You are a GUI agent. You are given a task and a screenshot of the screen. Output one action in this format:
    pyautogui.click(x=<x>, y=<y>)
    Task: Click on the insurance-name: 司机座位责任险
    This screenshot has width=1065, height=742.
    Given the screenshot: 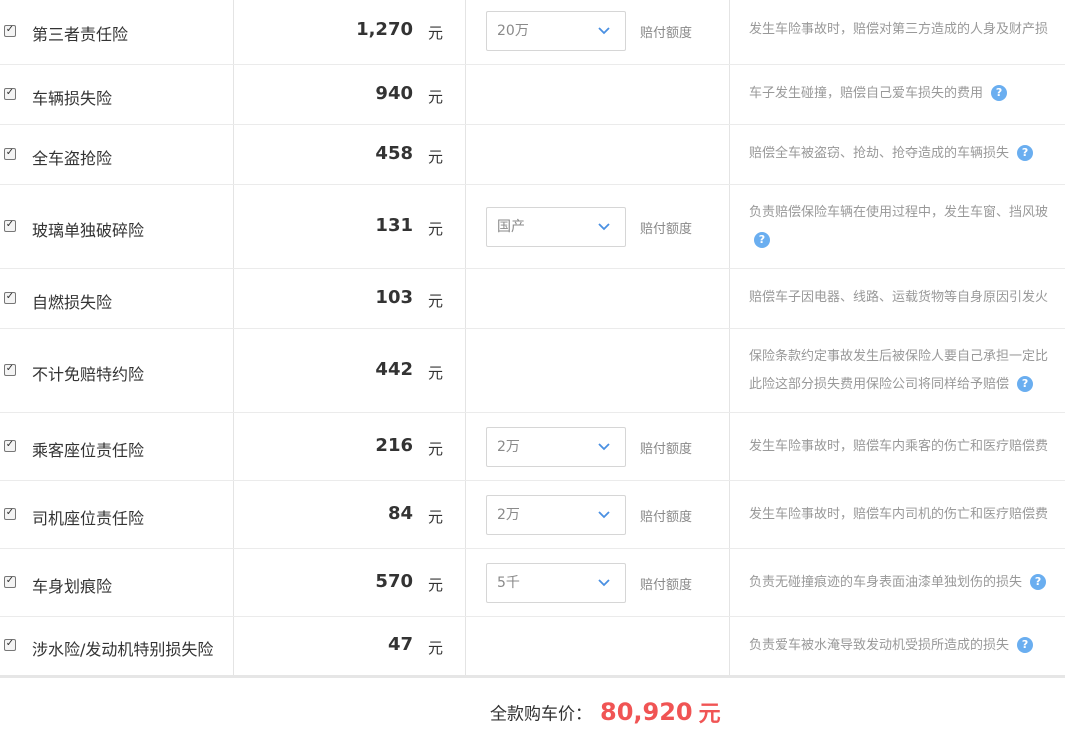 What is the action you would take?
    pyautogui.click(x=88, y=518)
    